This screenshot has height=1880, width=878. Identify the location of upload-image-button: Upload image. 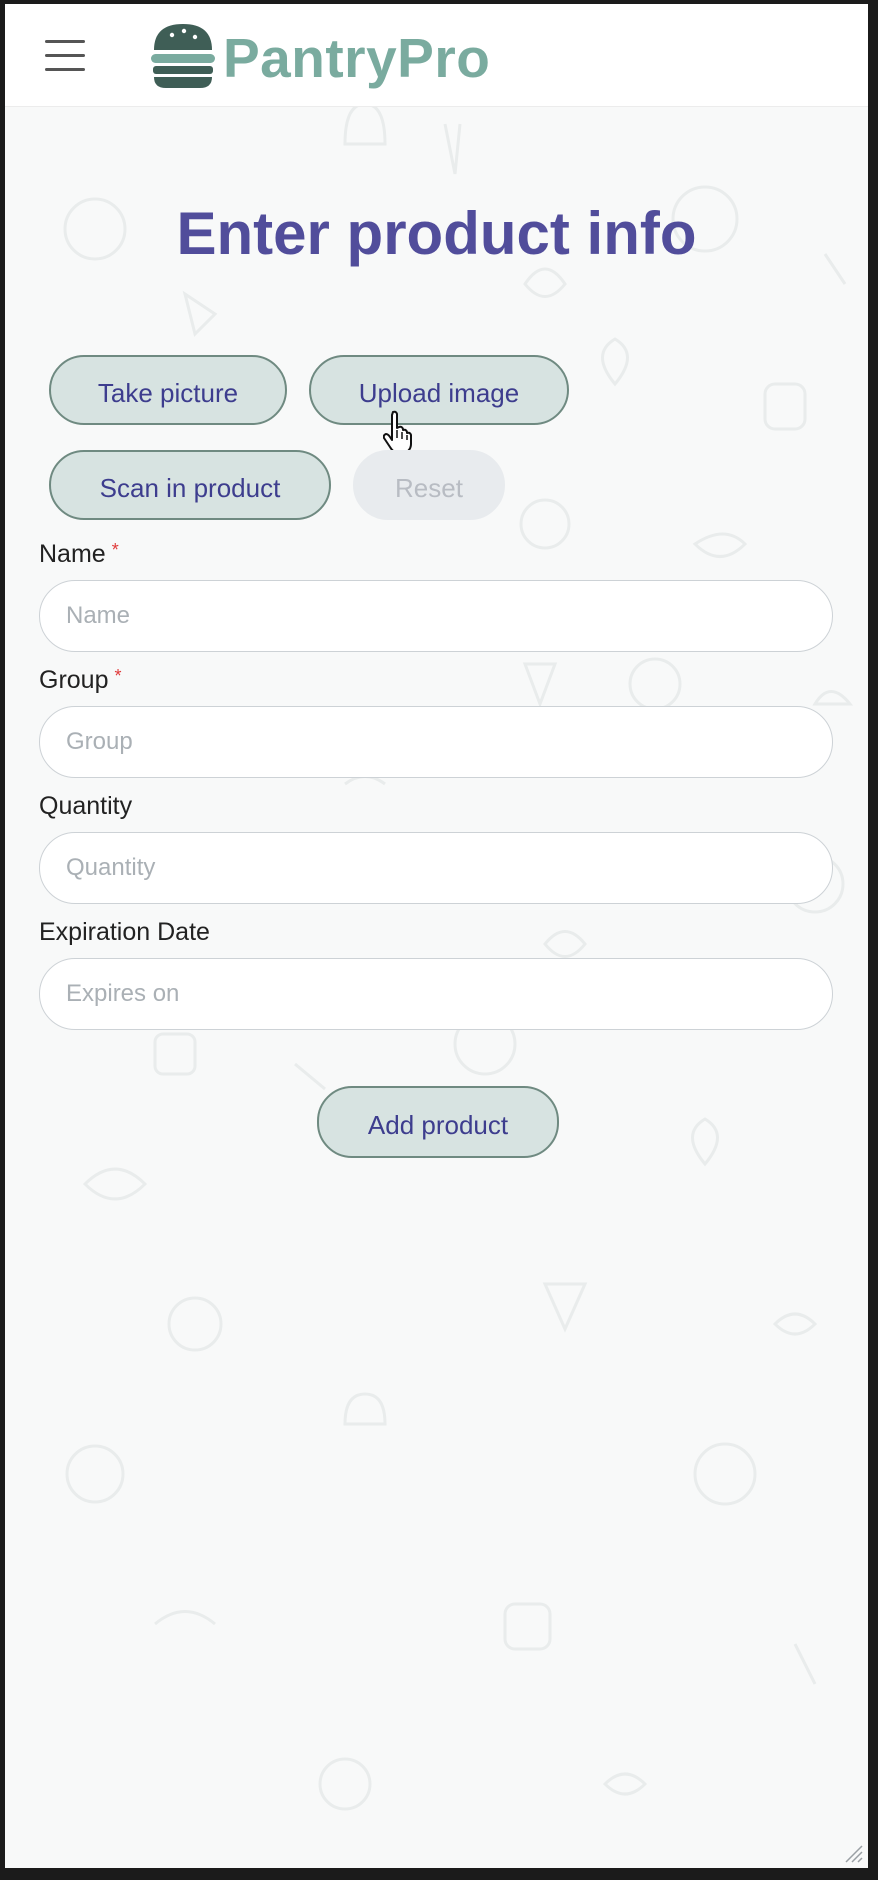
(439, 390).